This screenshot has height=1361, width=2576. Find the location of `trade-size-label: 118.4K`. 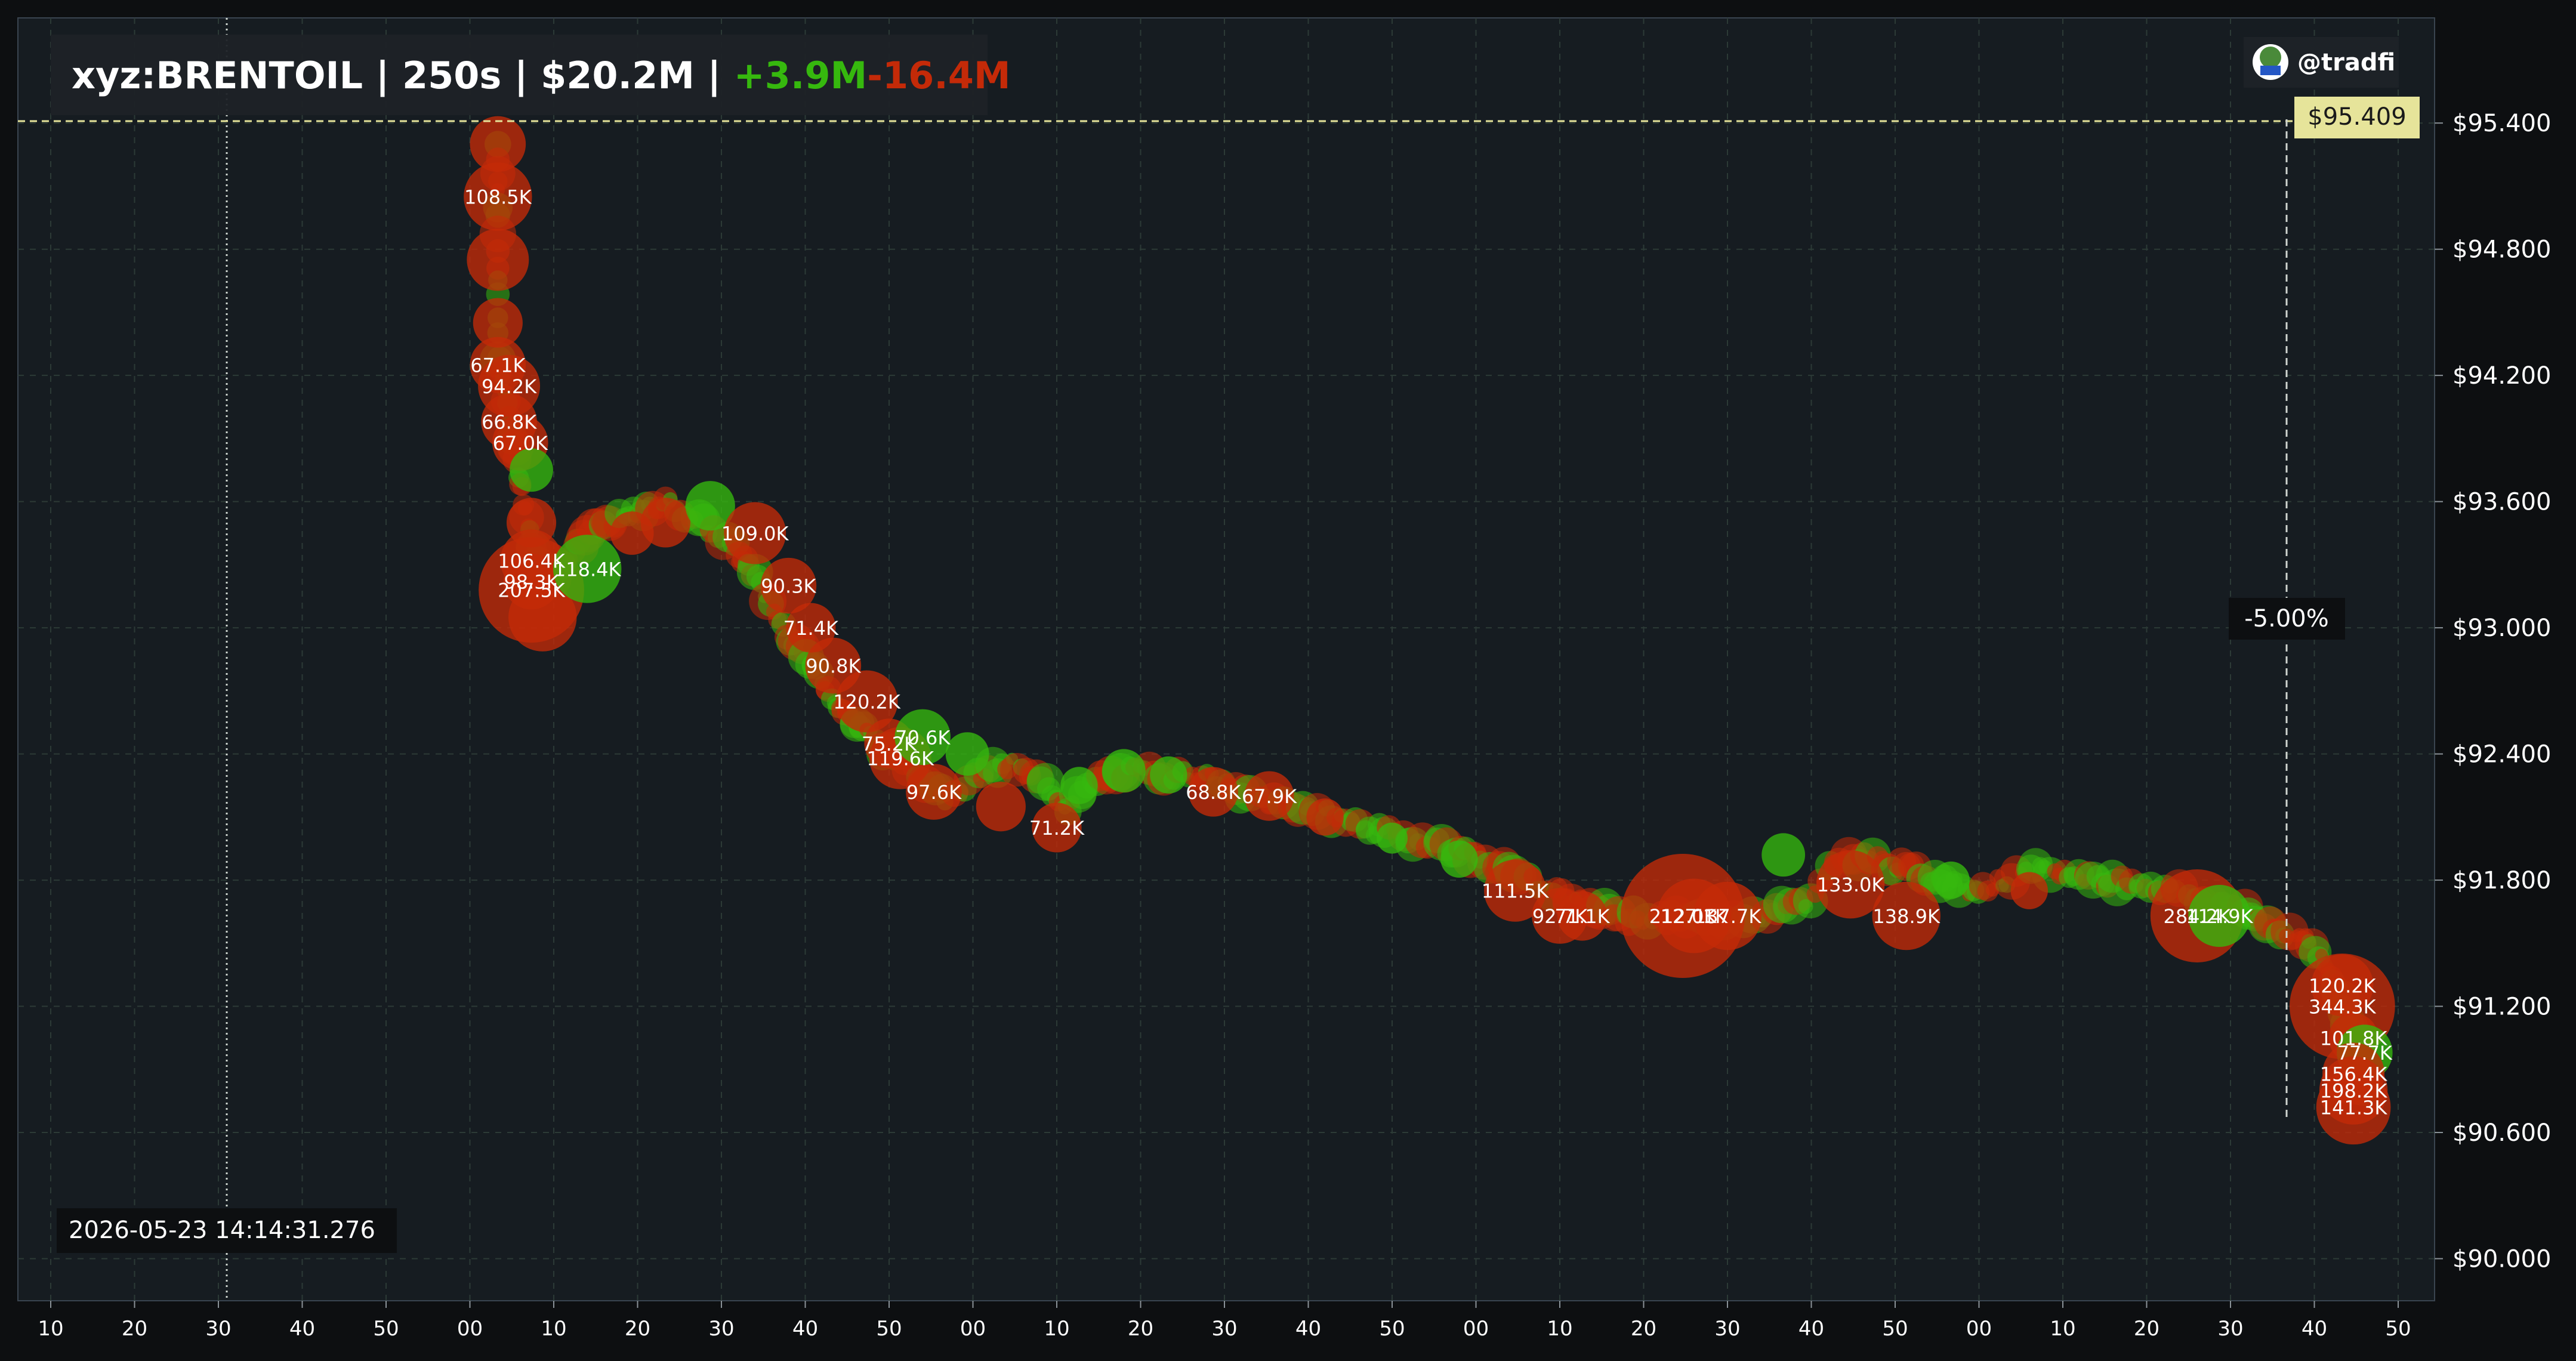

trade-size-label: 118.4K is located at coordinates (588, 569).